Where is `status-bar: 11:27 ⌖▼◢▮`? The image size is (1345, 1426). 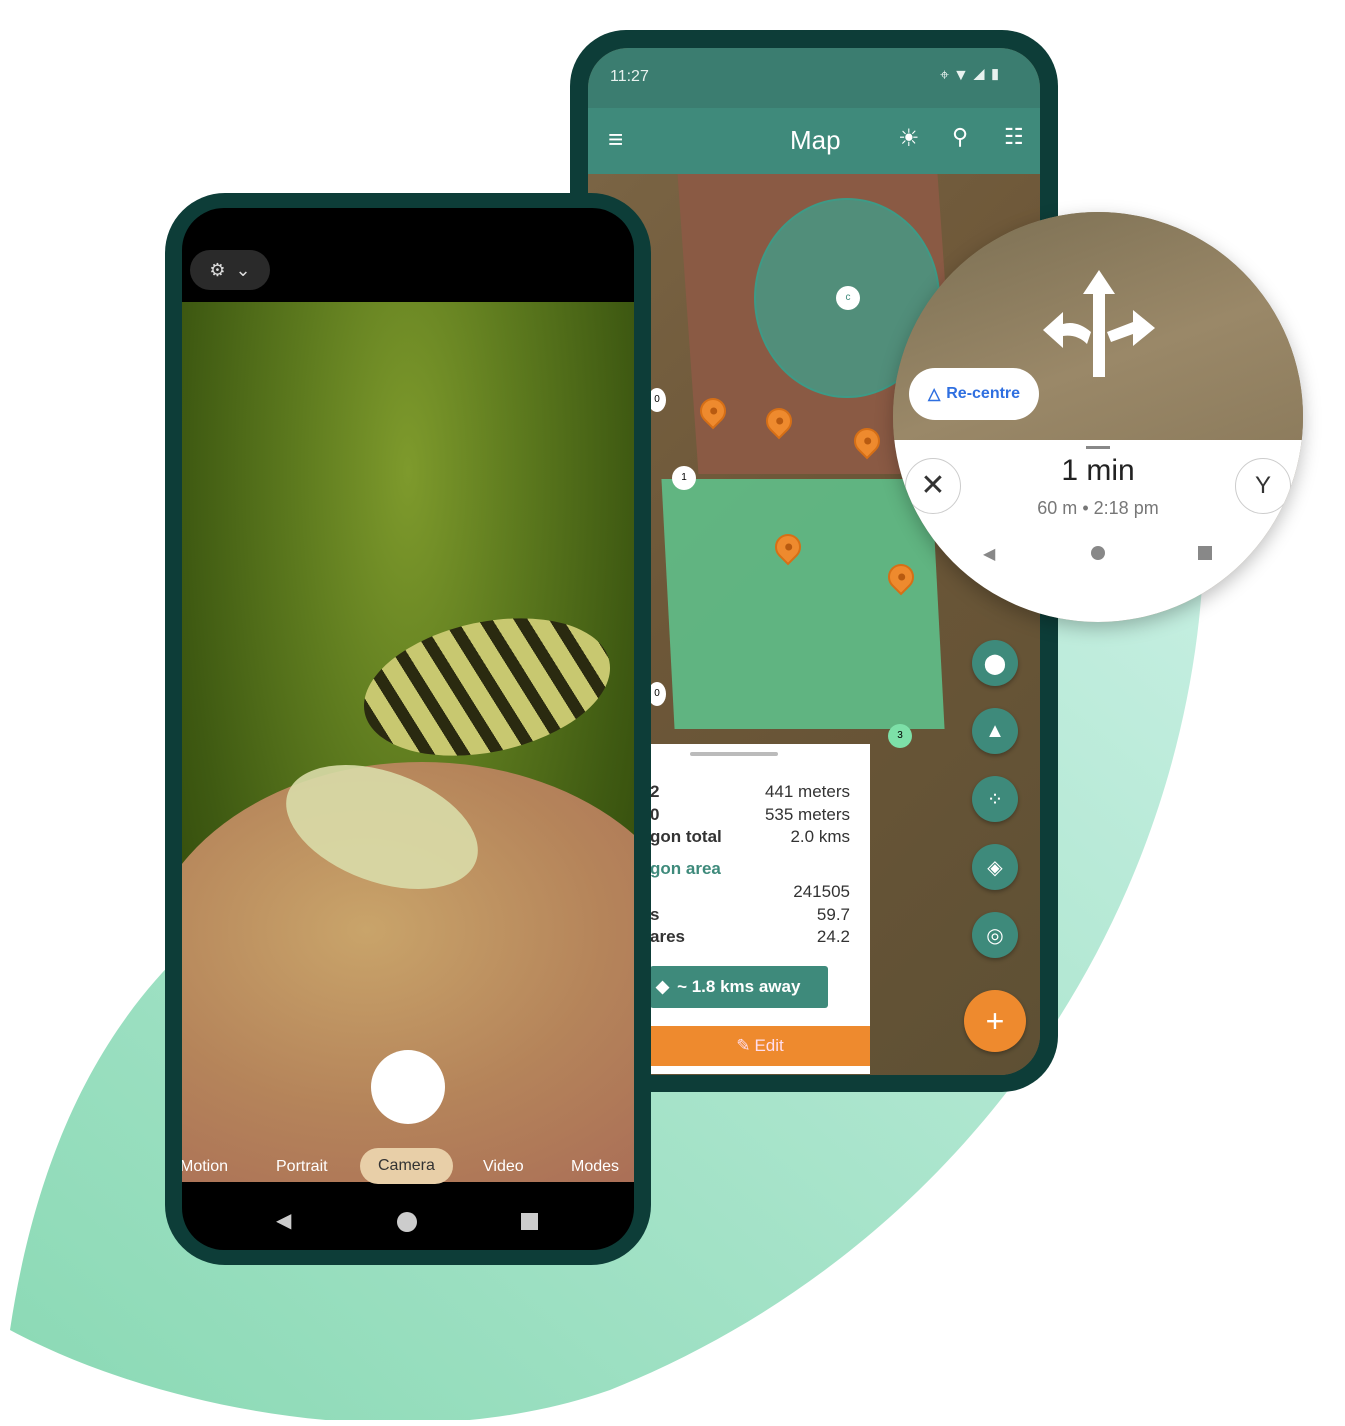
status-bar: 11:27 ⌖▼◢▮ is located at coordinates (814, 78).